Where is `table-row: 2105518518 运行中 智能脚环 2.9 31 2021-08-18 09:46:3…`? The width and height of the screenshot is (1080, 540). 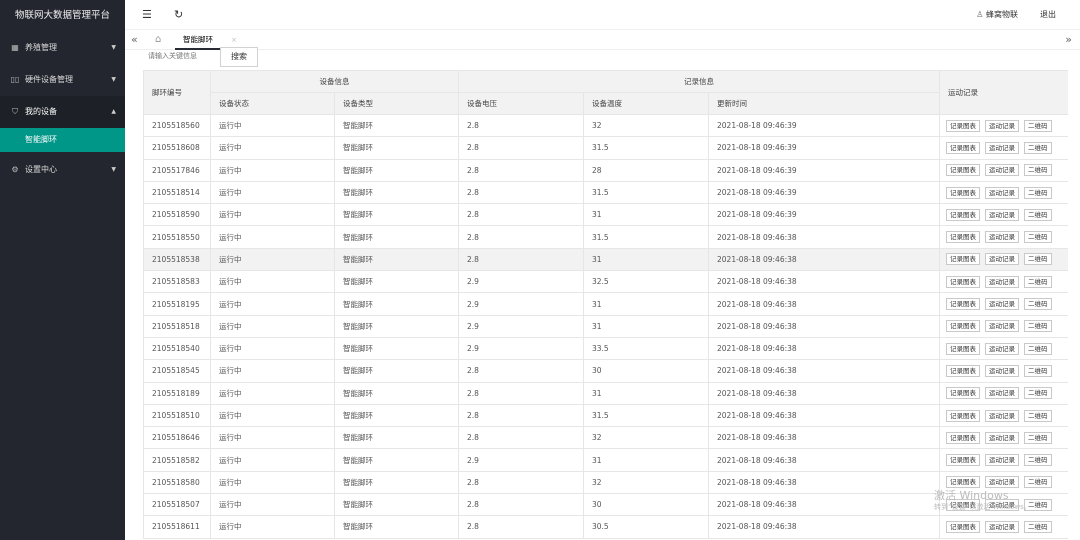 table-row: 2105518518 运行中 智能脚环 2.9 31 2021-08-18 09:46:3… is located at coordinates (605, 326).